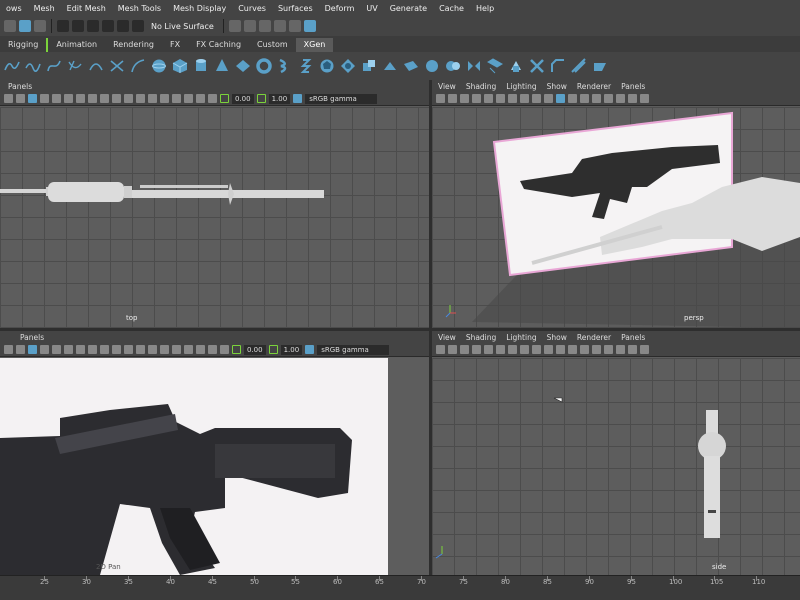  What do you see at coordinates (243, 66) in the screenshot?
I see `plane-icon` at bounding box center [243, 66].